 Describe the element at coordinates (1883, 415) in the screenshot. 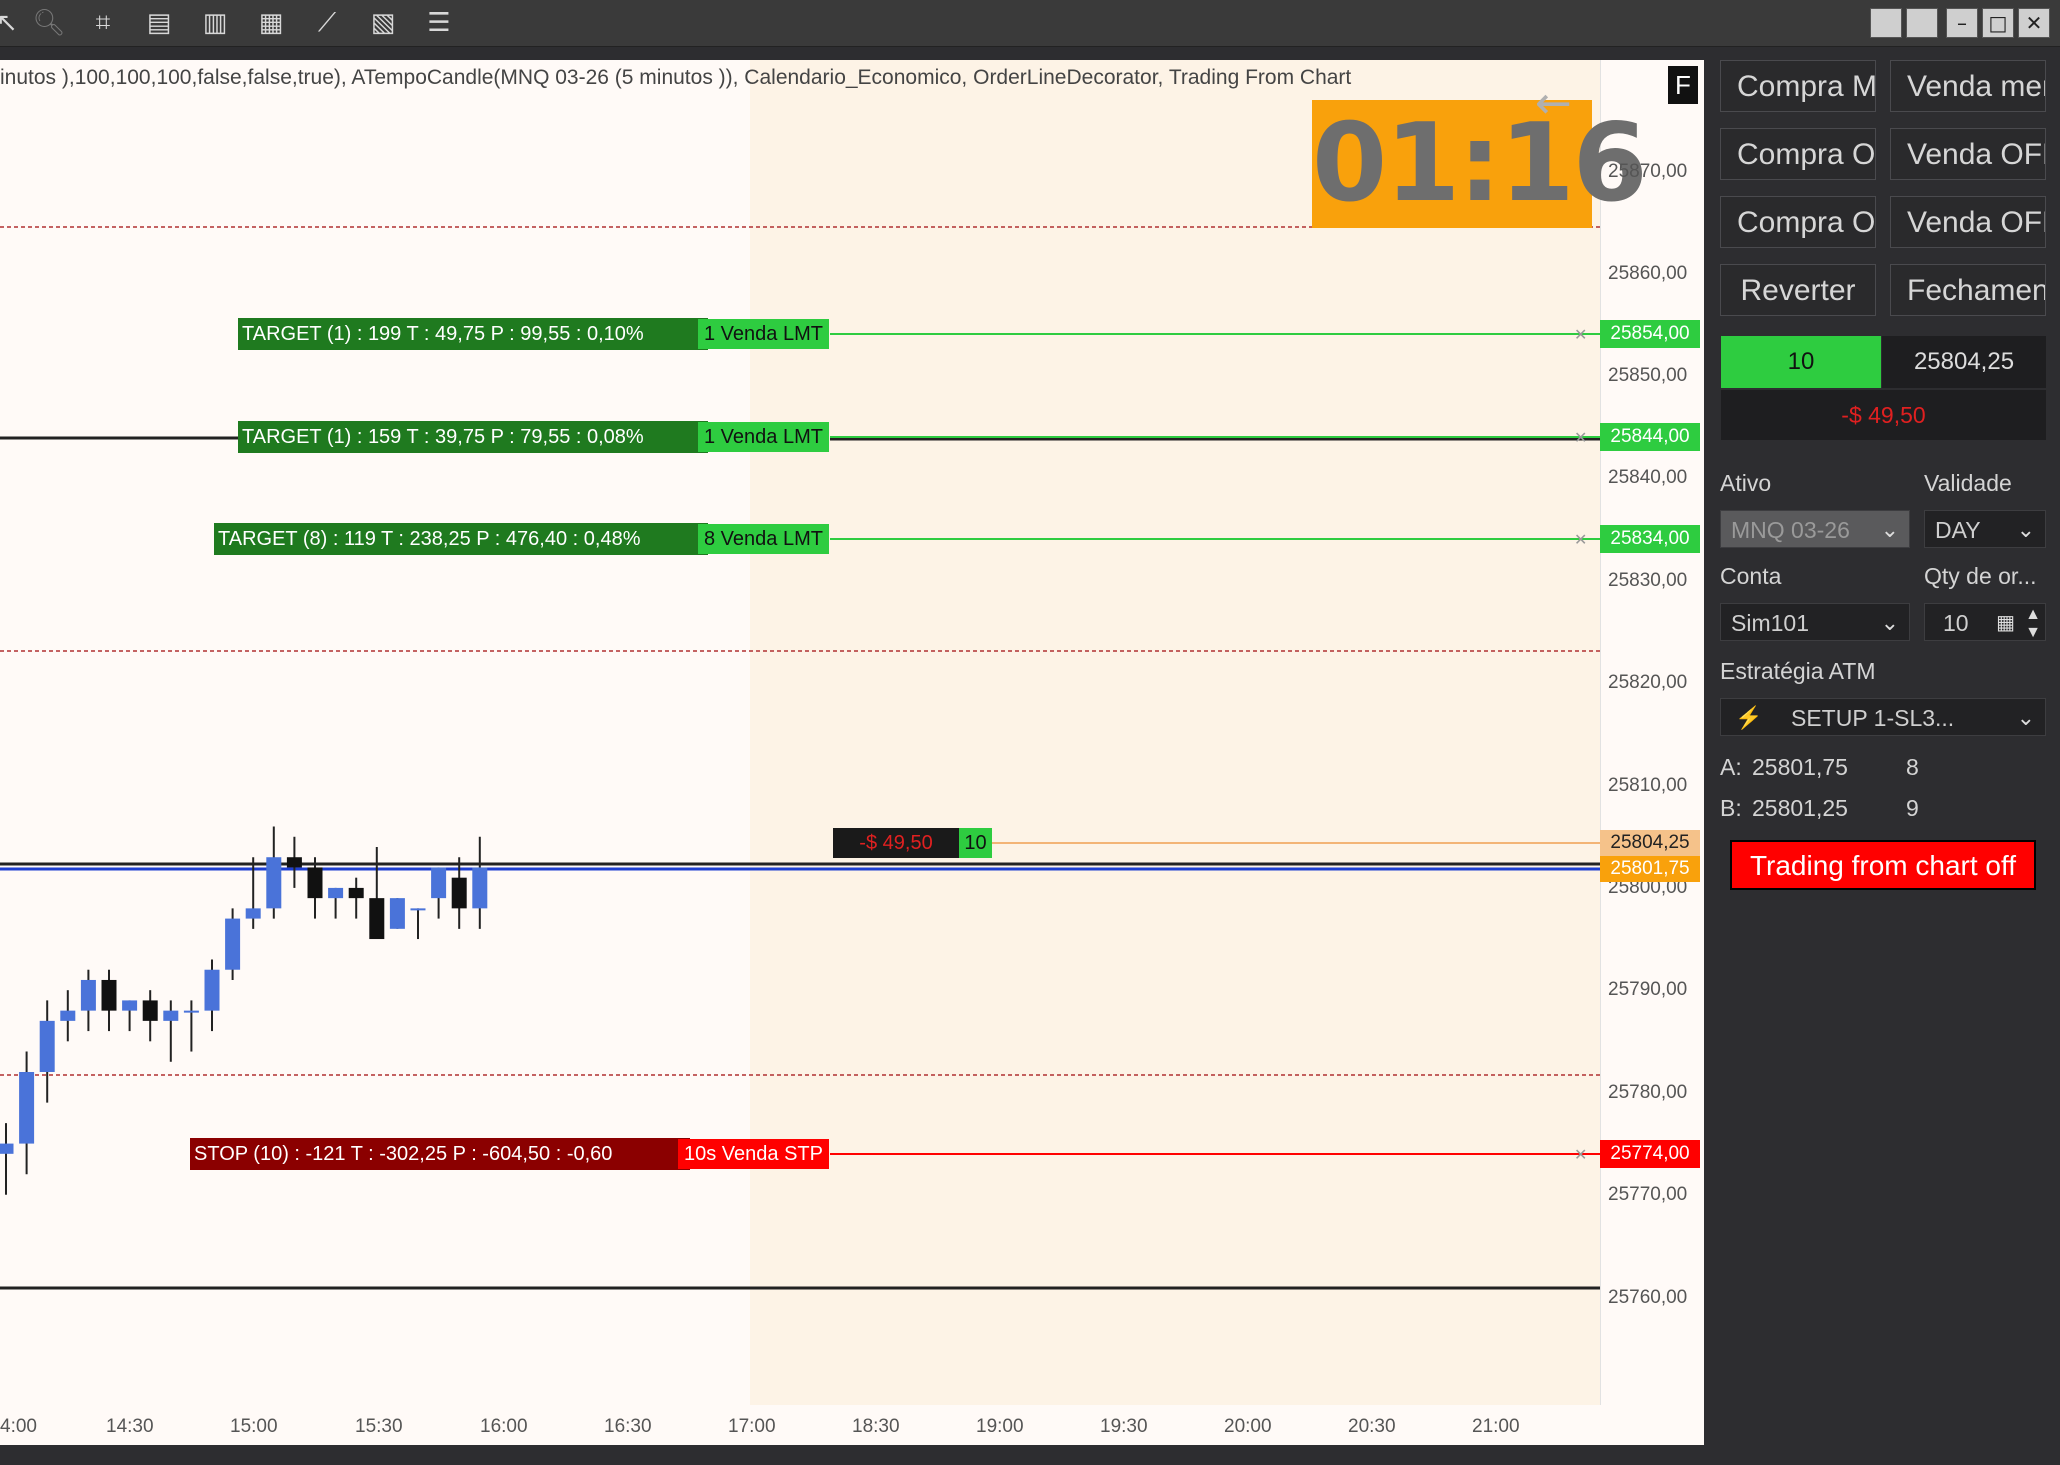

I see `pnl-box: -$ 49,50` at that location.